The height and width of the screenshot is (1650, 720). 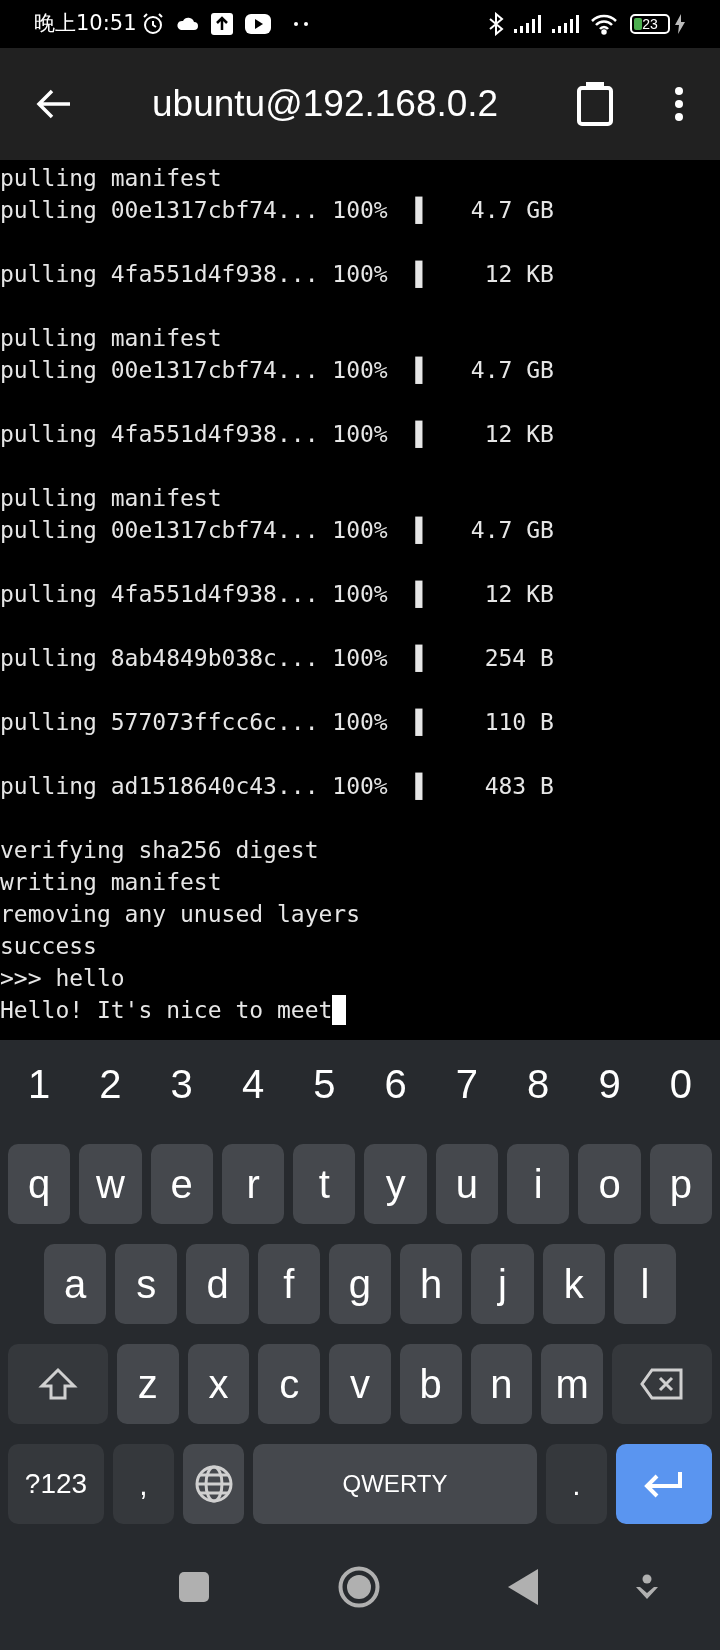 What do you see at coordinates (573, 1284) in the screenshot?
I see `letter-key: k` at bounding box center [573, 1284].